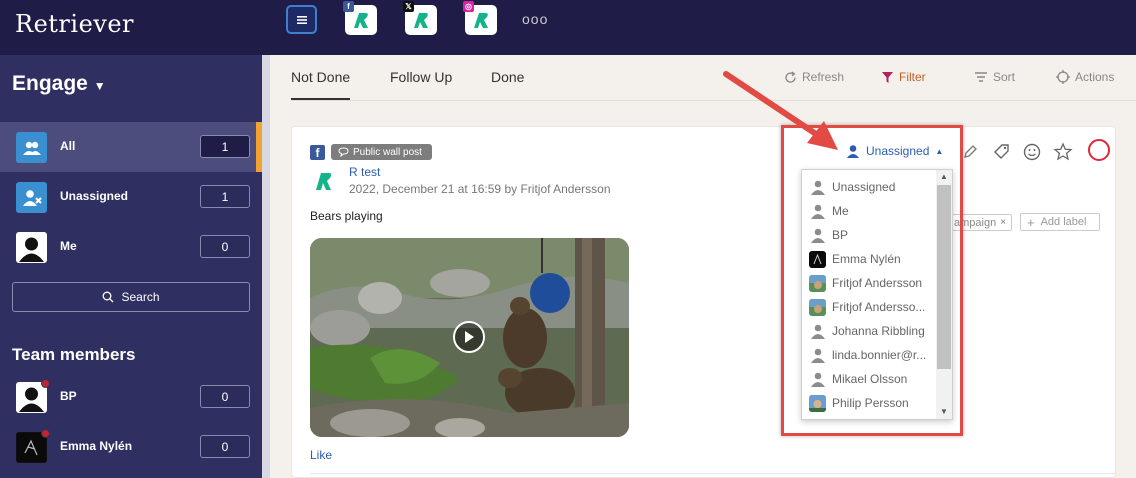 The width and height of the screenshot is (1136, 478). What do you see at coordinates (421, 77) in the screenshot?
I see `tab-follow-up: Follow Up` at bounding box center [421, 77].